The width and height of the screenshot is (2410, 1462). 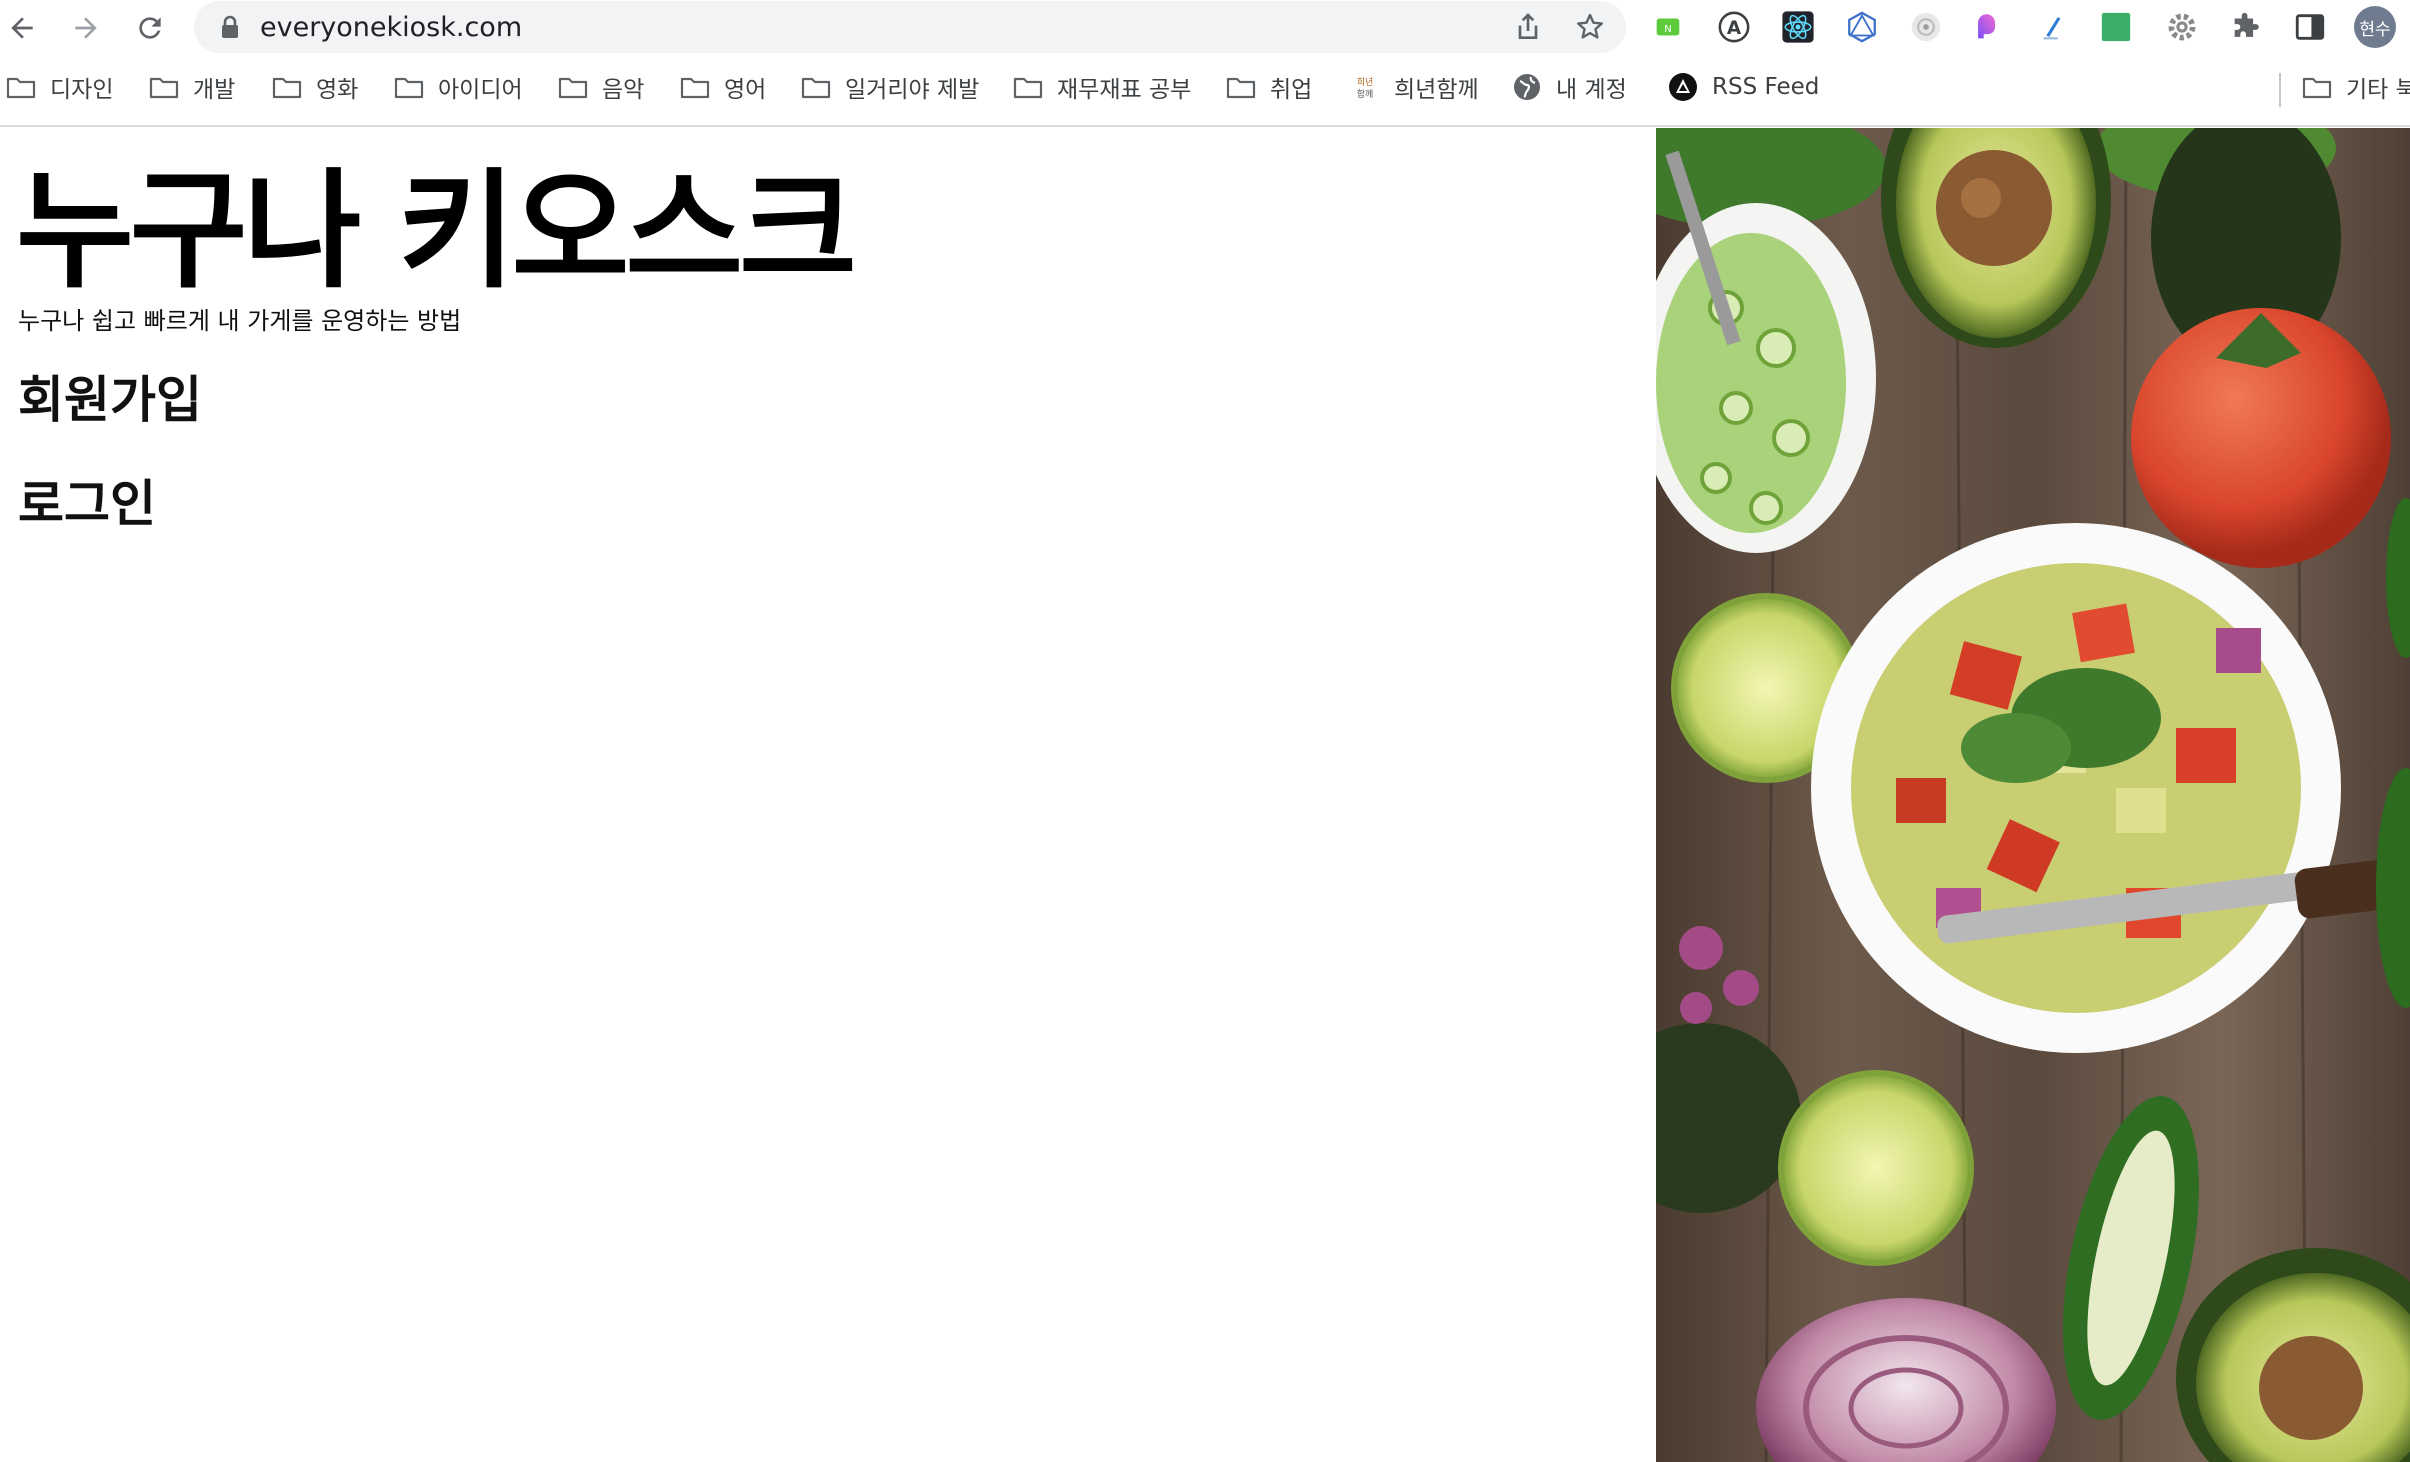 I want to click on favicon-text-bottom: 함께, so click(x=1365, y=94).